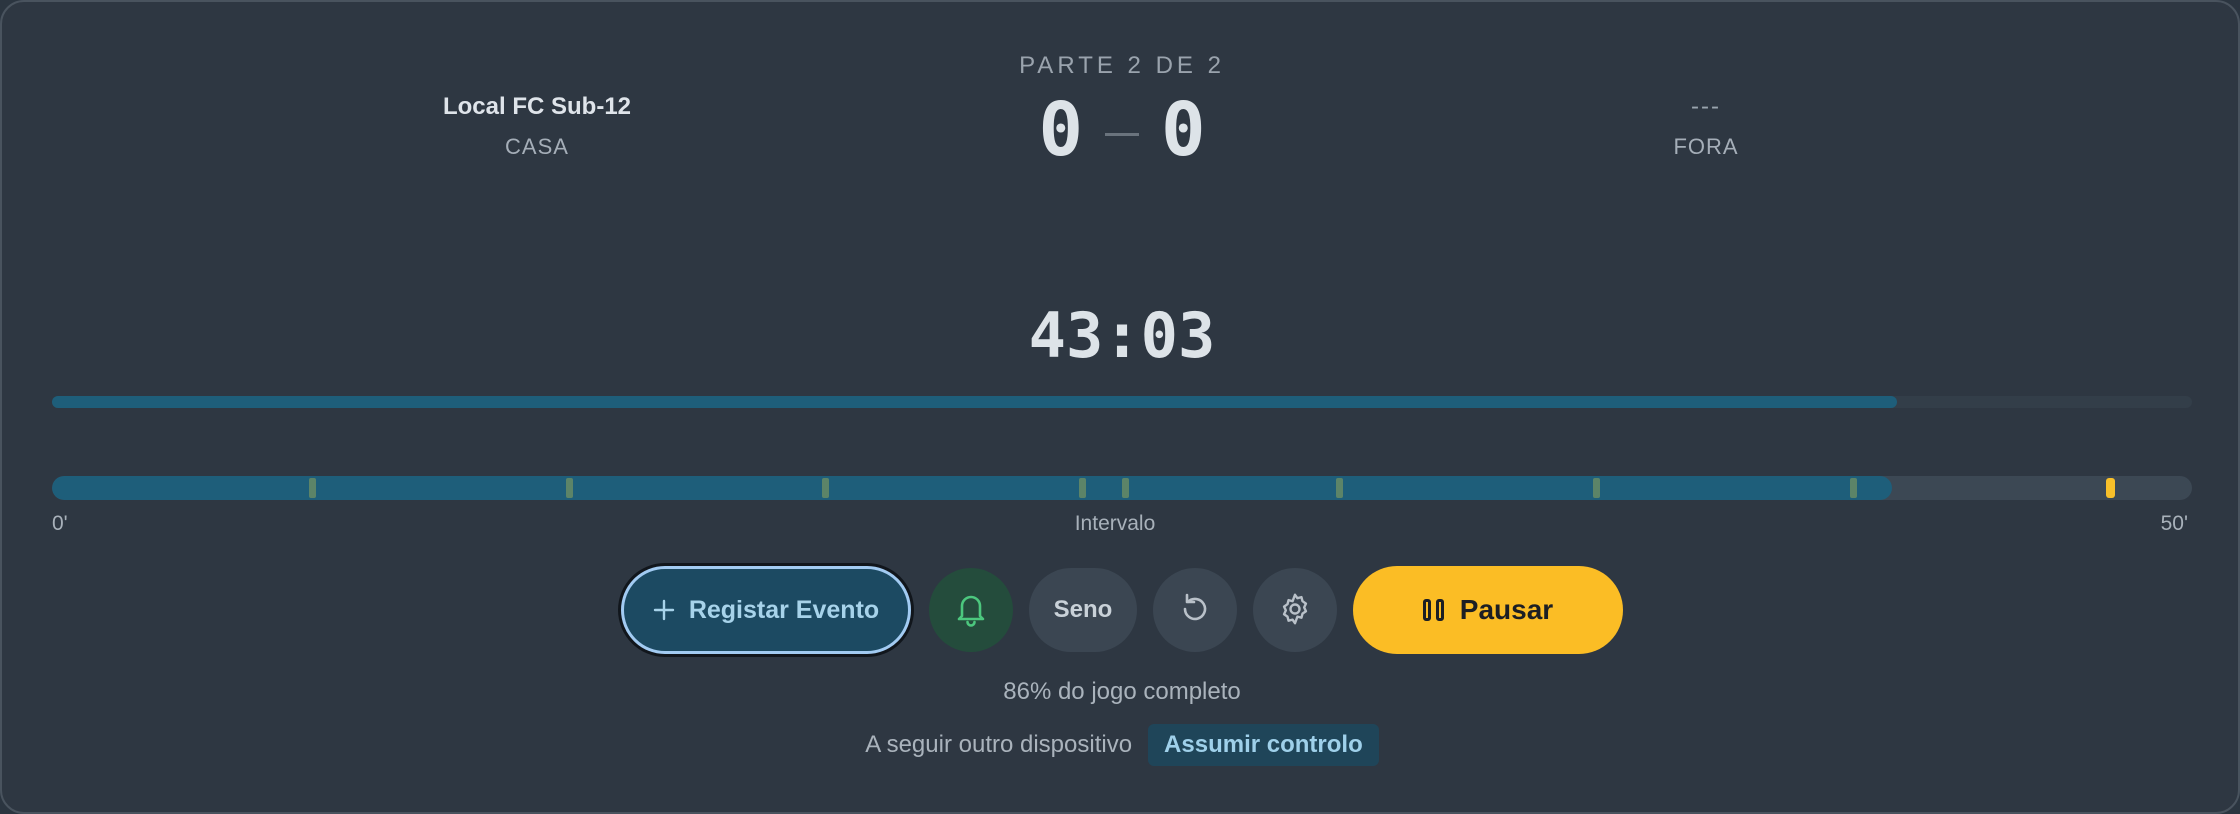 The height and width of the screenshot is (814, 2240). Describe the element at coordinates (1706, 125) in the screenshot. I see `away-team: --- FORA` at that location.